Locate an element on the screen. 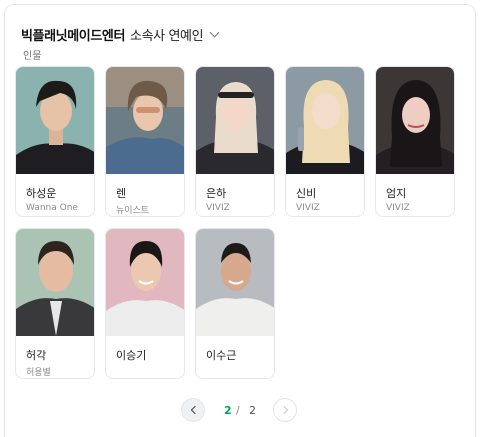 This screenshot has width=480, height=437. person-card-2: 렌 뉴이스트 is located at coordinates (145, 141).